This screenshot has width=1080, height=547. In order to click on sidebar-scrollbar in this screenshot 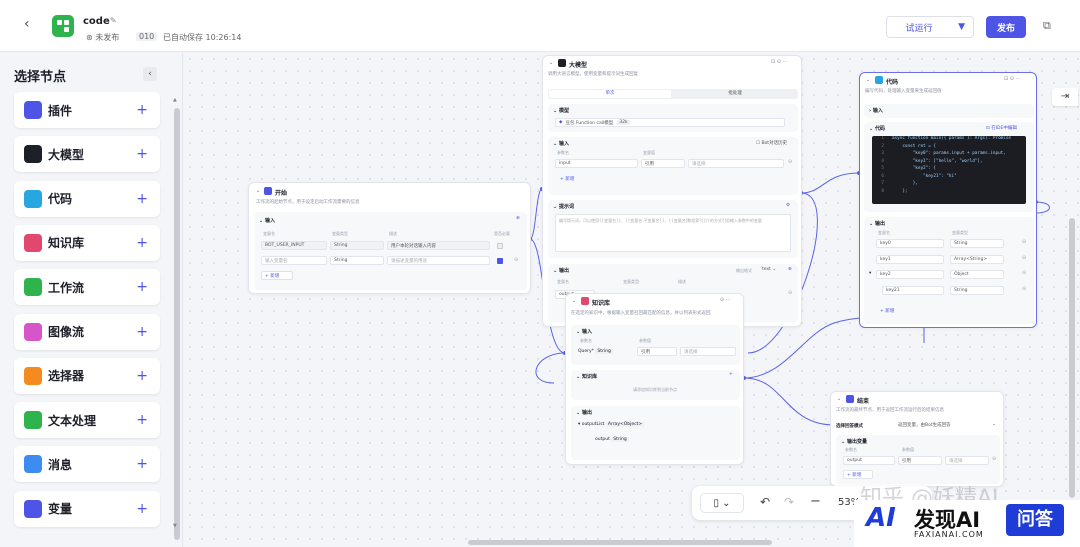, I will do `click(177, 324)`.